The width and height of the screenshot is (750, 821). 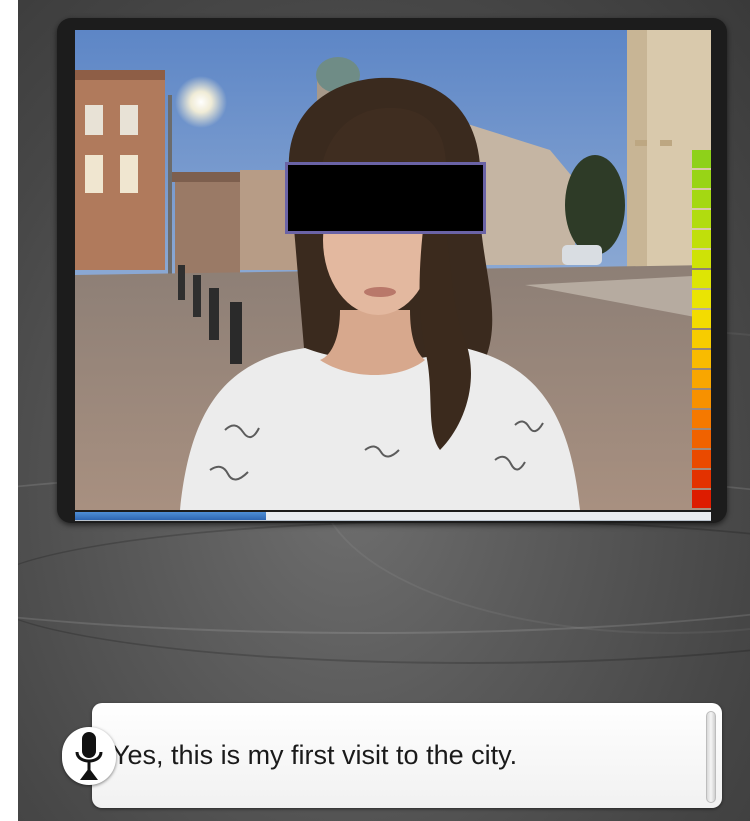 What do you see at coordinates (315, 755) in the screenshot?
I see `caption-text: Yes, this is my first visit to the city.` at bounding box center [315, 755].